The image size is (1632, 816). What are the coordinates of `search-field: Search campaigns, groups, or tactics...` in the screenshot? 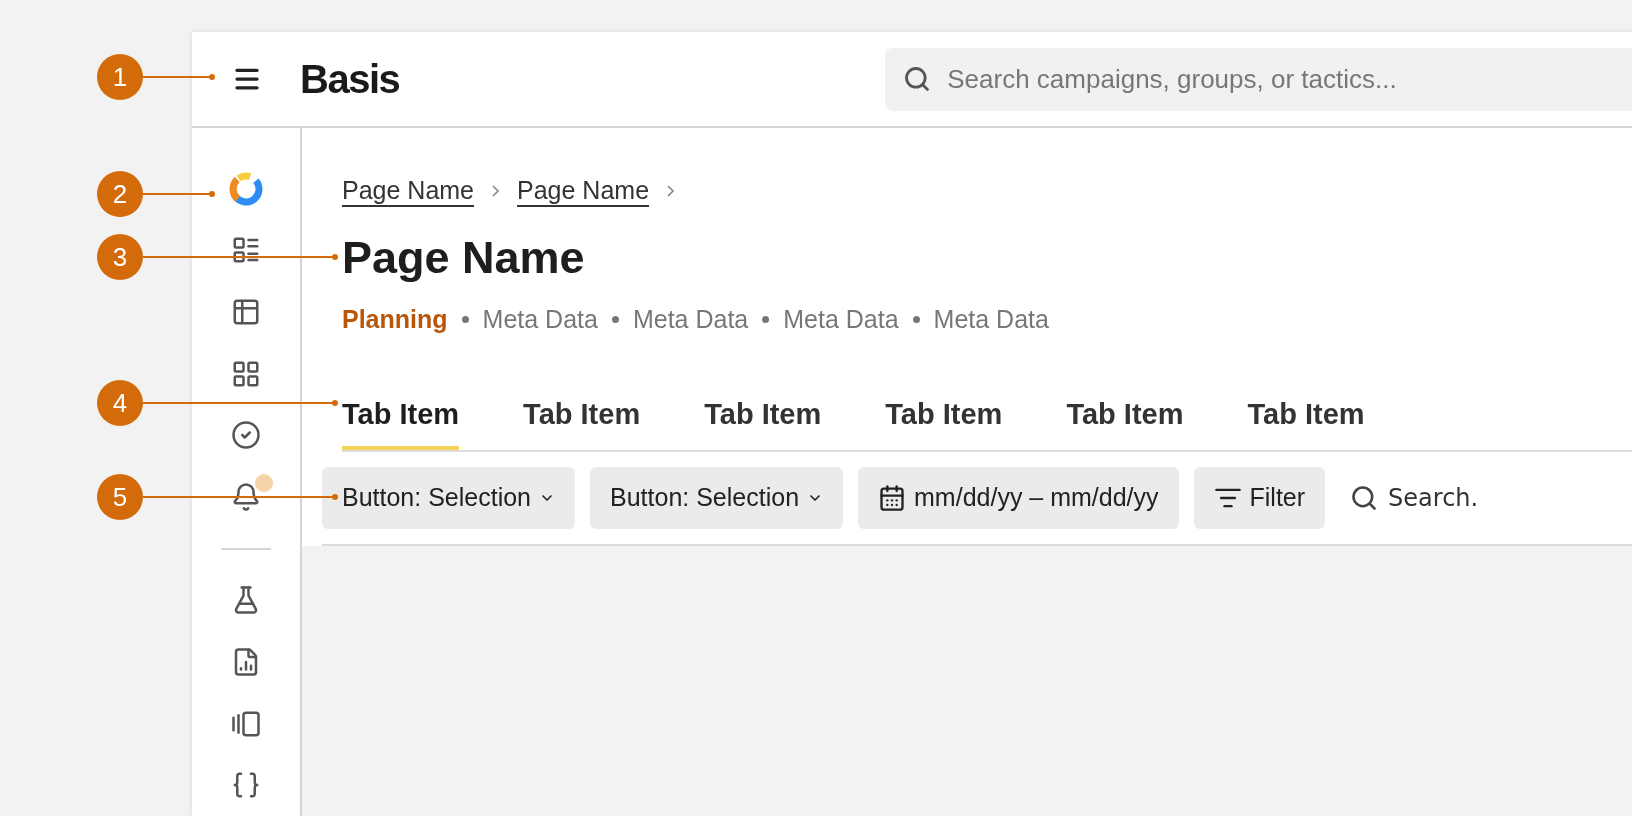 It's located at (1258, 79).